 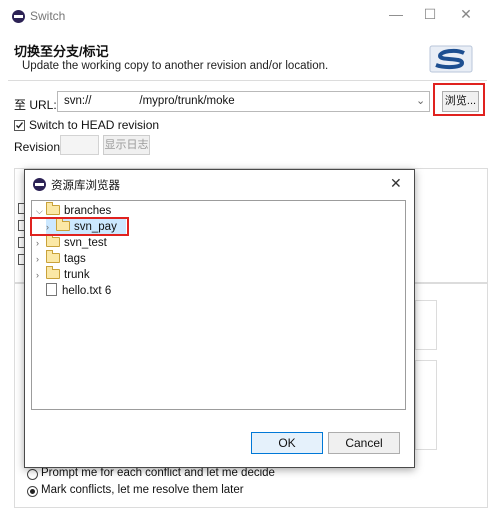 I want to click on tree-item-trunk: › trunk, so click(x=63, y=274).